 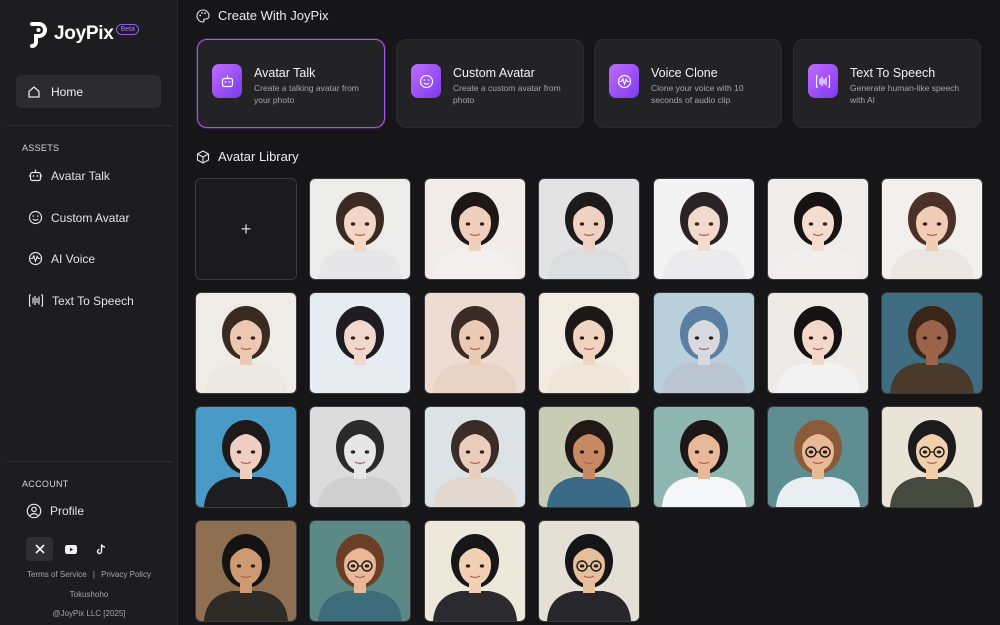 I want to click on brand-logo: JoyPix Beta, so click(x=83, y=34).